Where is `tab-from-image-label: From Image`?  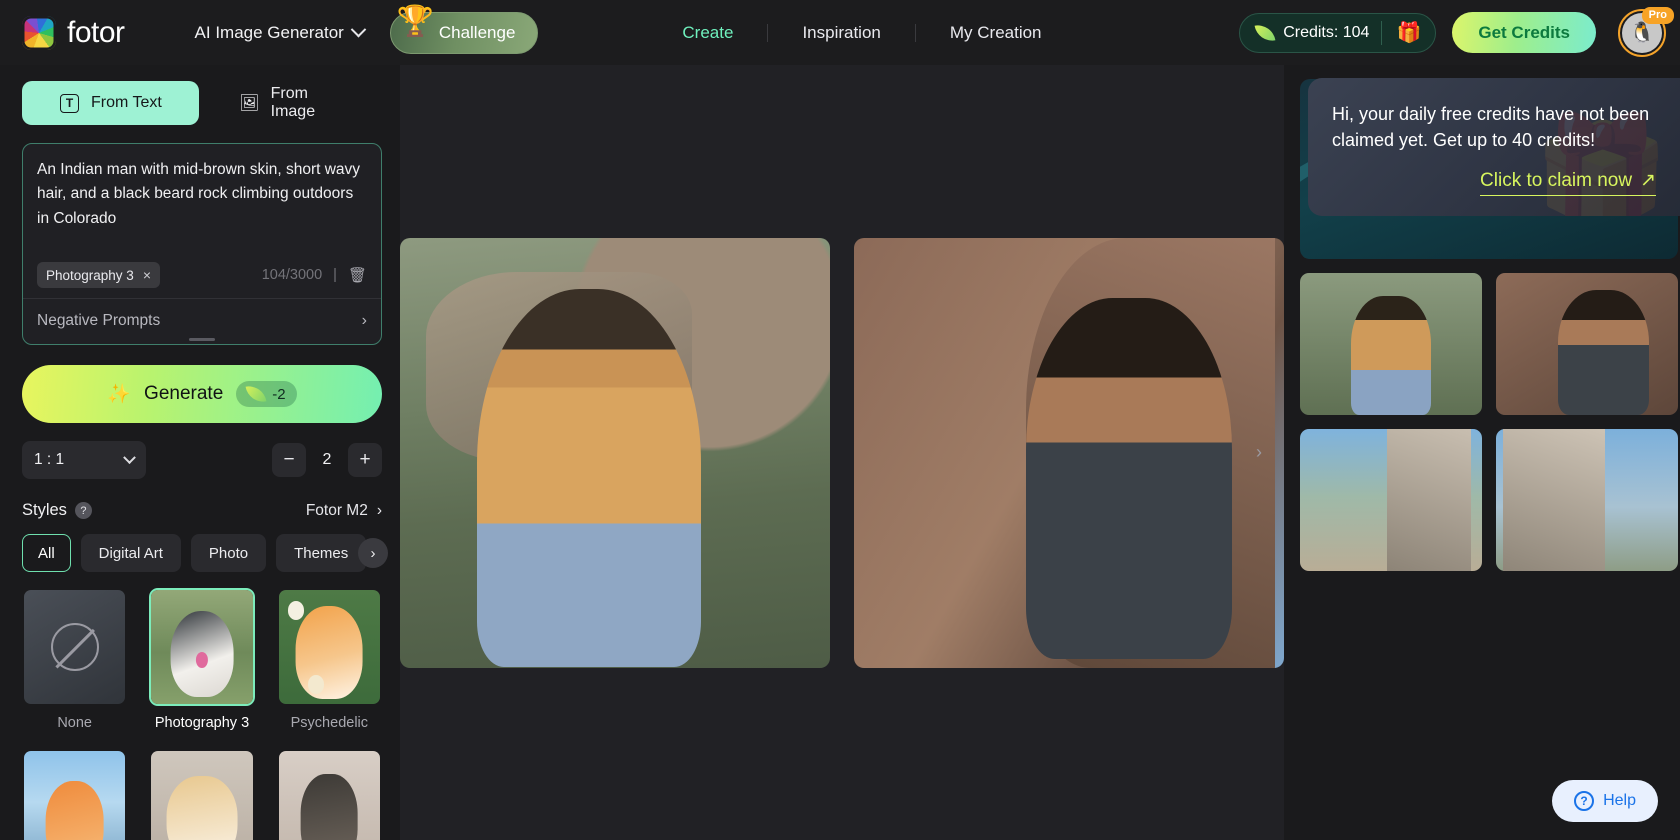 tab-from-image-label: From Image is located at coordinates (293, 102).